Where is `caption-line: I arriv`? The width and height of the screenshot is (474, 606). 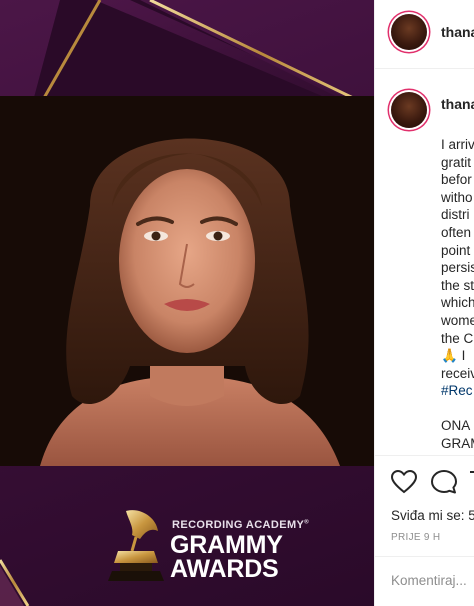 caption-line: I arriv is located at coordinates (457, 144).